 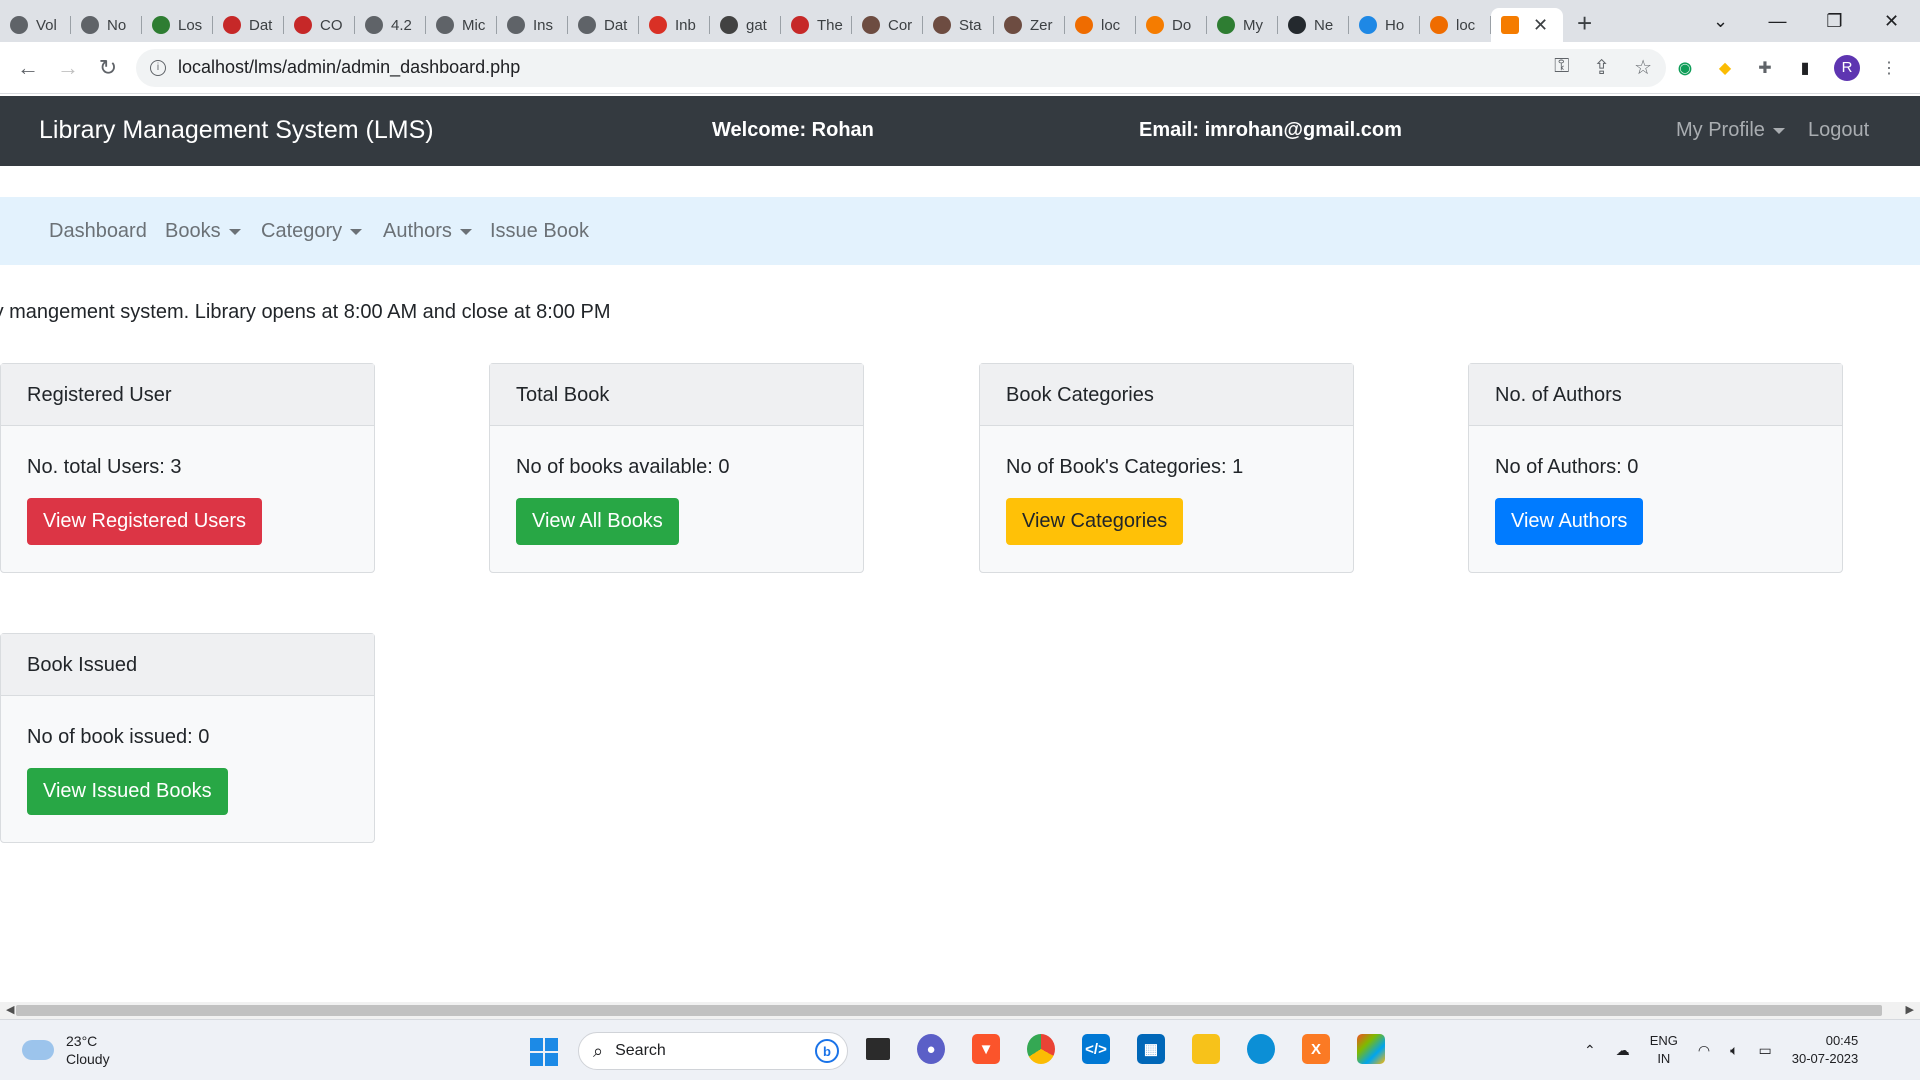 I want to click on task-view-icon, so click(x=878, y=1049).